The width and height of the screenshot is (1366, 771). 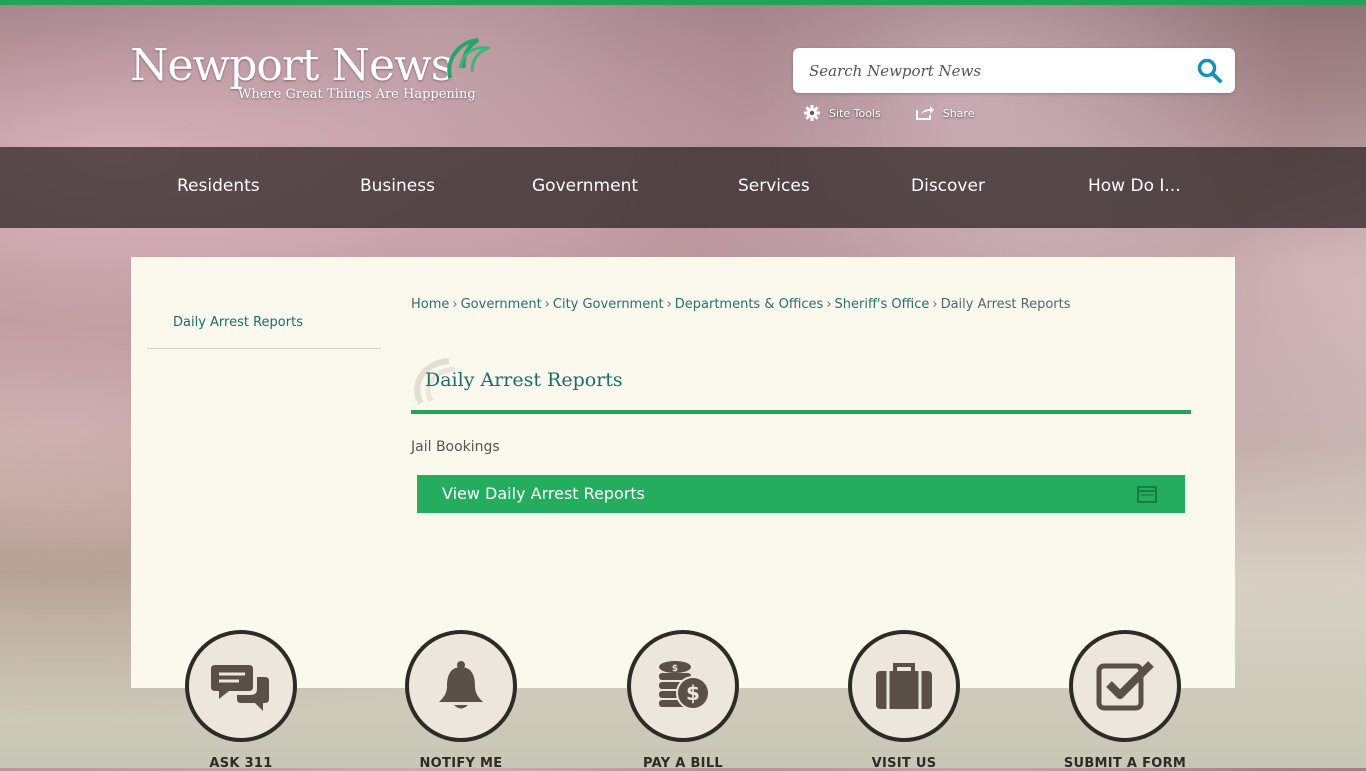 What do you see at coordinates (1125, 763) in the screenshot?
I see `quick-link-label: SUBMIT A FORM` at bounding box center [1125, 763].